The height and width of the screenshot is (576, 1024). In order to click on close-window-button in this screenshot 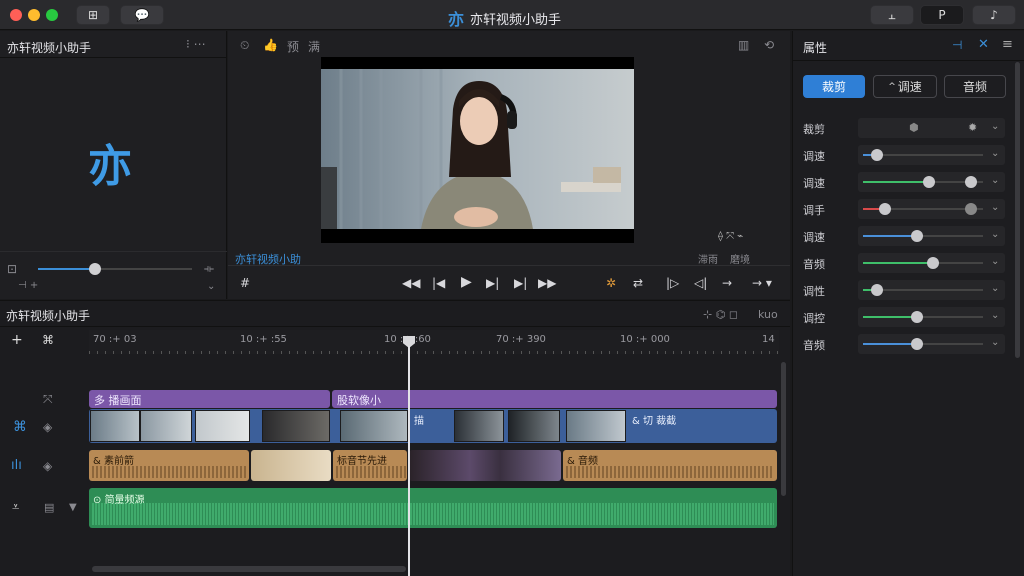, I will do `click(16, 15)`.